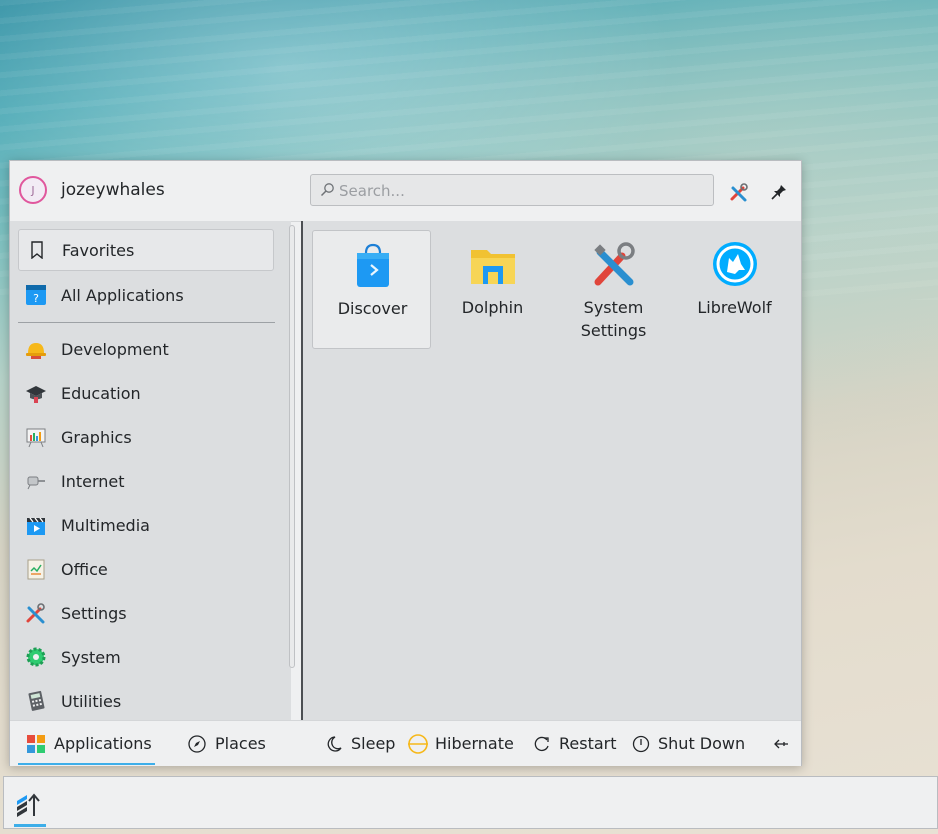  I want to click on launcher-header: J jozeywhales, so click(405, 191).